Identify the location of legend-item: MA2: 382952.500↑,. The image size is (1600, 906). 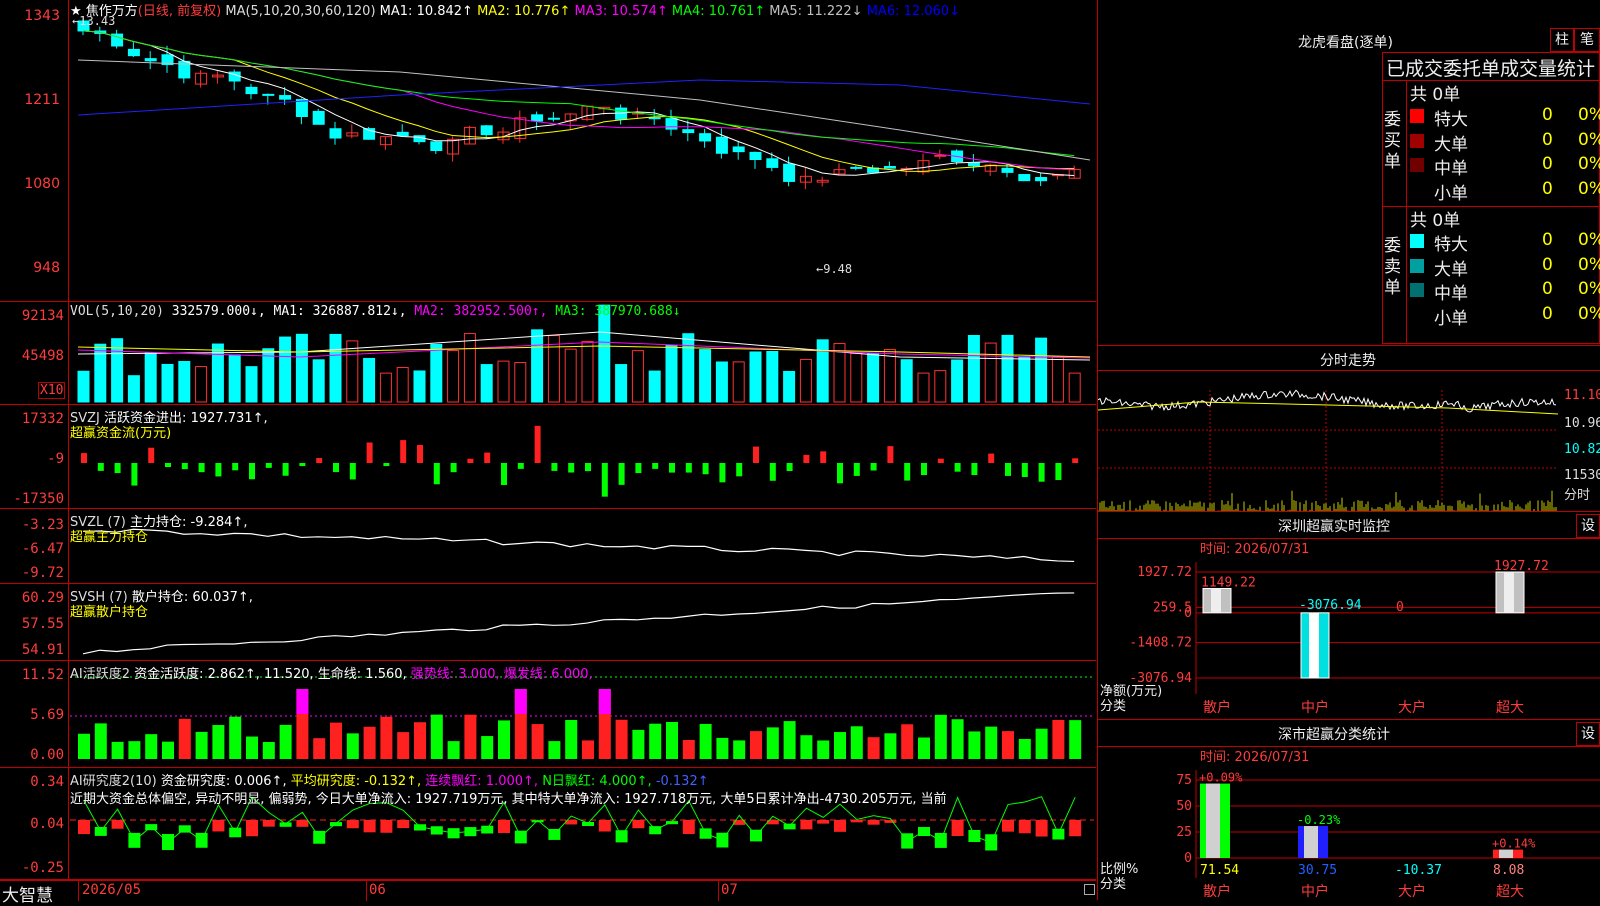
(485, 311).